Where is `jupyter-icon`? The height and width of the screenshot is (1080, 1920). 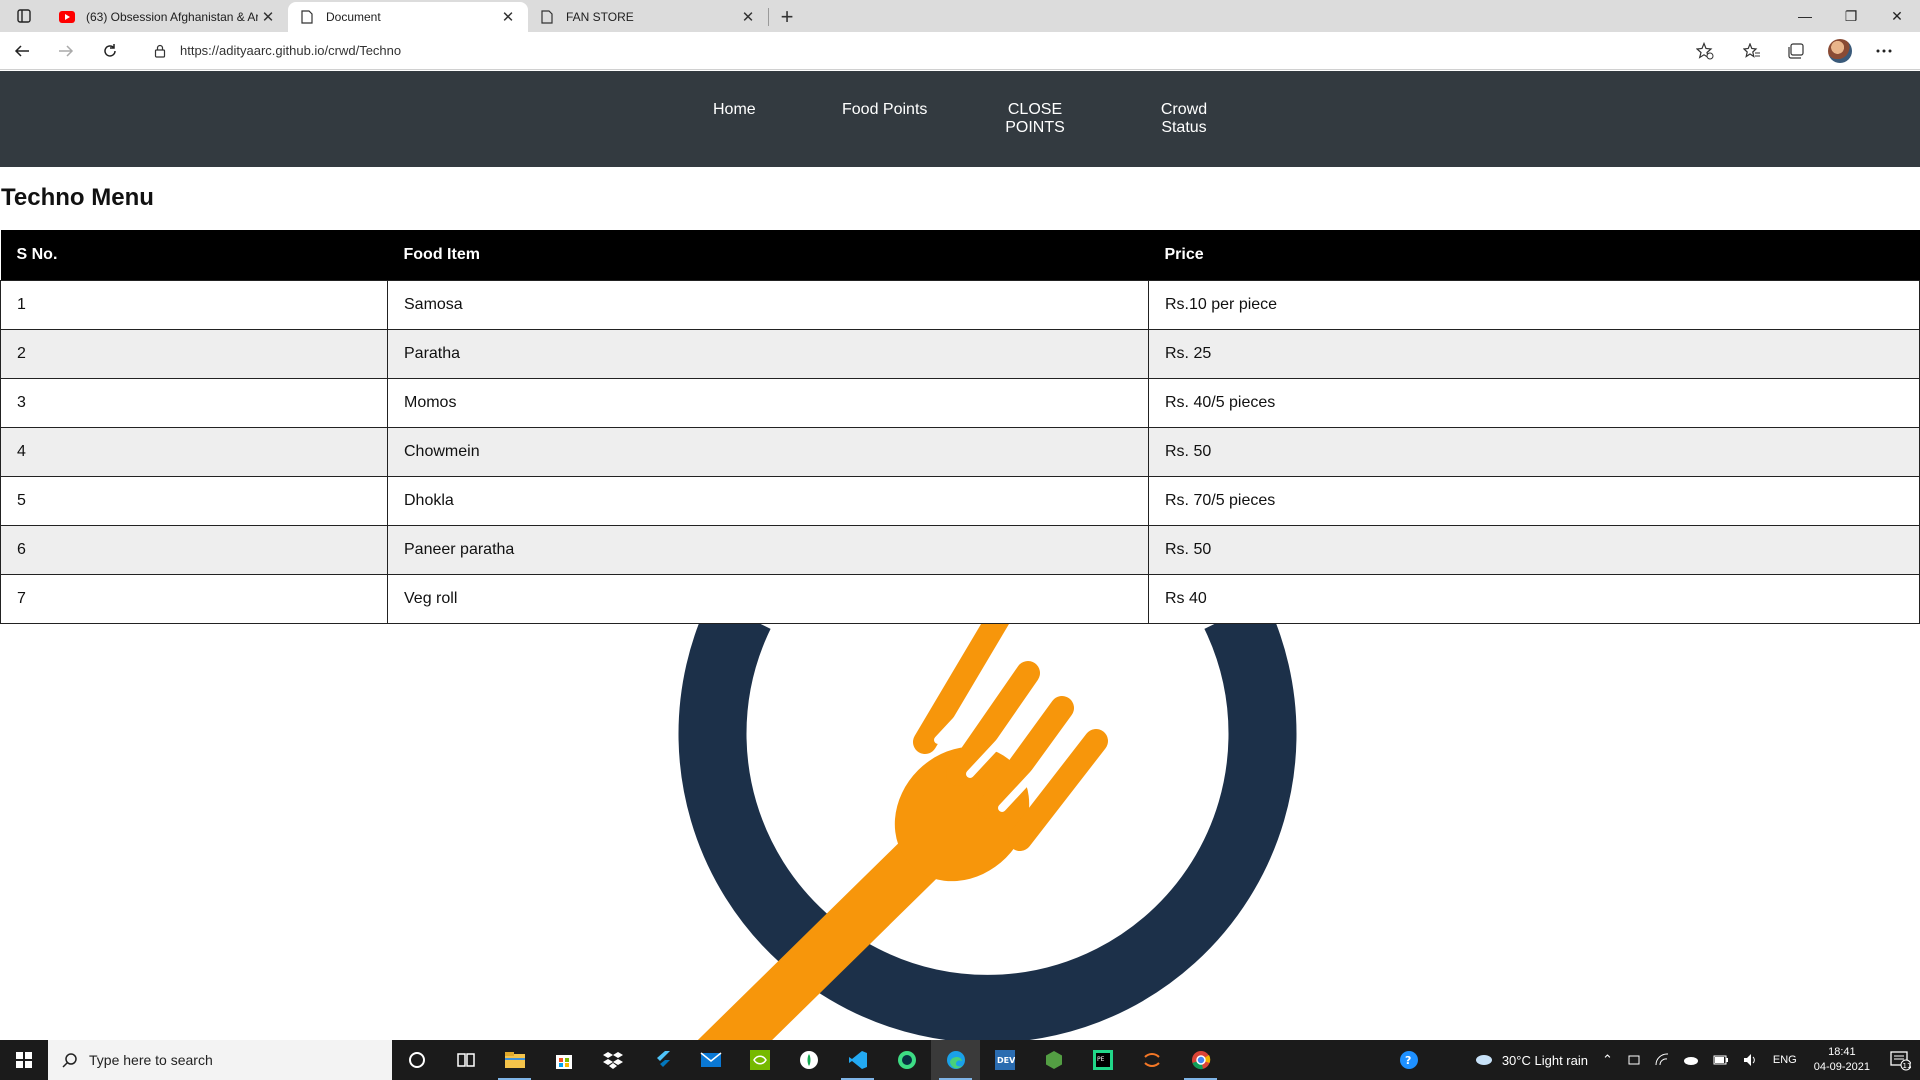
jupyter-icon is located at coordinates (1151, 1060).